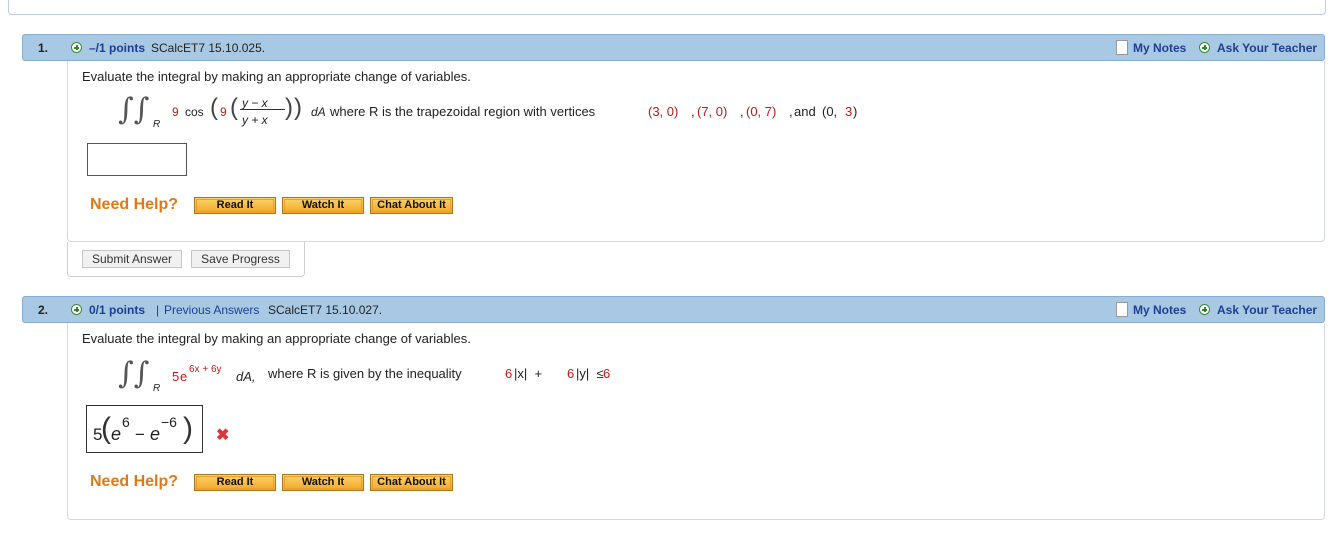 The image size is (1333, 555). Describe the element at coordinates (663, 111) in the screenshot. I see `vertex-1: (3, 0)` at that location.